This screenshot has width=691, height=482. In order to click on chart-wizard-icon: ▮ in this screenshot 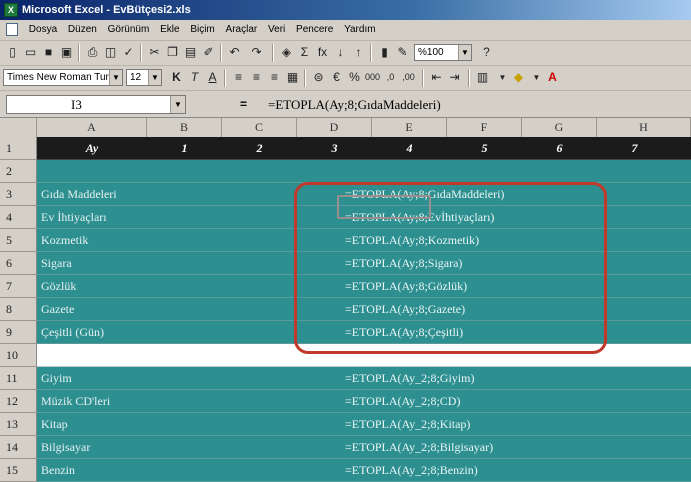, I will do `click(384, 52)`.